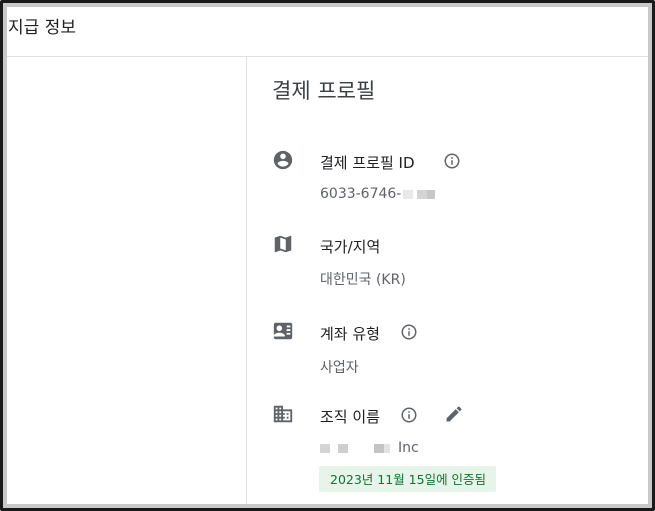 The height and width of the screenshot is (511, 655). I want to click on organization-name-row: 조직 이름 Inc 2023년 11월 15일에 인증됨, so click(447, 449).